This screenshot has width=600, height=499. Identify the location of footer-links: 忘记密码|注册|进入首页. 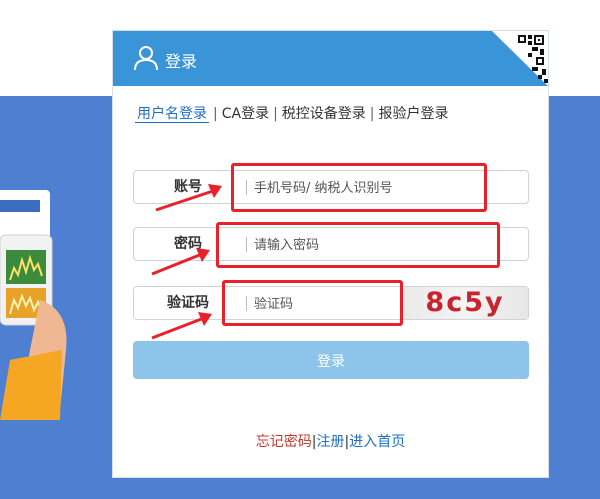
(330, 441).